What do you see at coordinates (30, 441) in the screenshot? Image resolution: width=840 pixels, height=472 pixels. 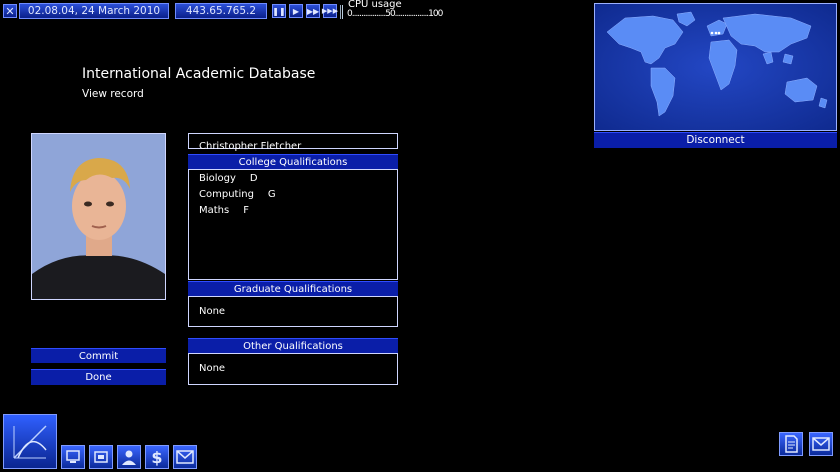 I see `main-menu-icon` at bounding box center [30, 441].